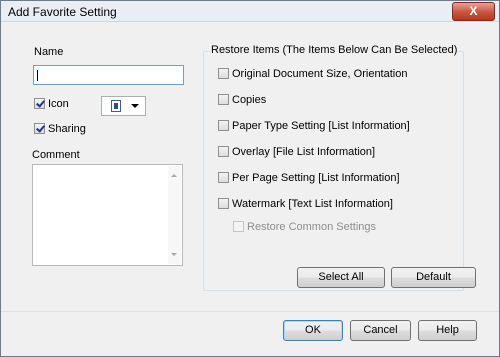 This screenshot has width=500, height=357. Describe the element at coordinates (311, 227) in the screenshot. I see `restore-common-settings-label: Restore Common Settings` at that location.